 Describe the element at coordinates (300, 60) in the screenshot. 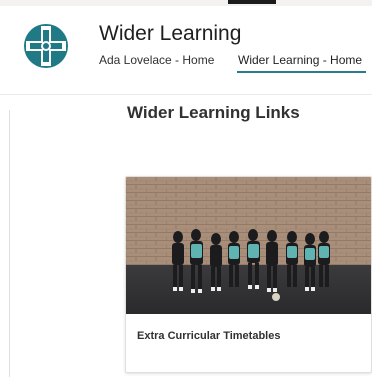

I see `nav-link-wider-learning-home: Wider Learning - Home` at that location.